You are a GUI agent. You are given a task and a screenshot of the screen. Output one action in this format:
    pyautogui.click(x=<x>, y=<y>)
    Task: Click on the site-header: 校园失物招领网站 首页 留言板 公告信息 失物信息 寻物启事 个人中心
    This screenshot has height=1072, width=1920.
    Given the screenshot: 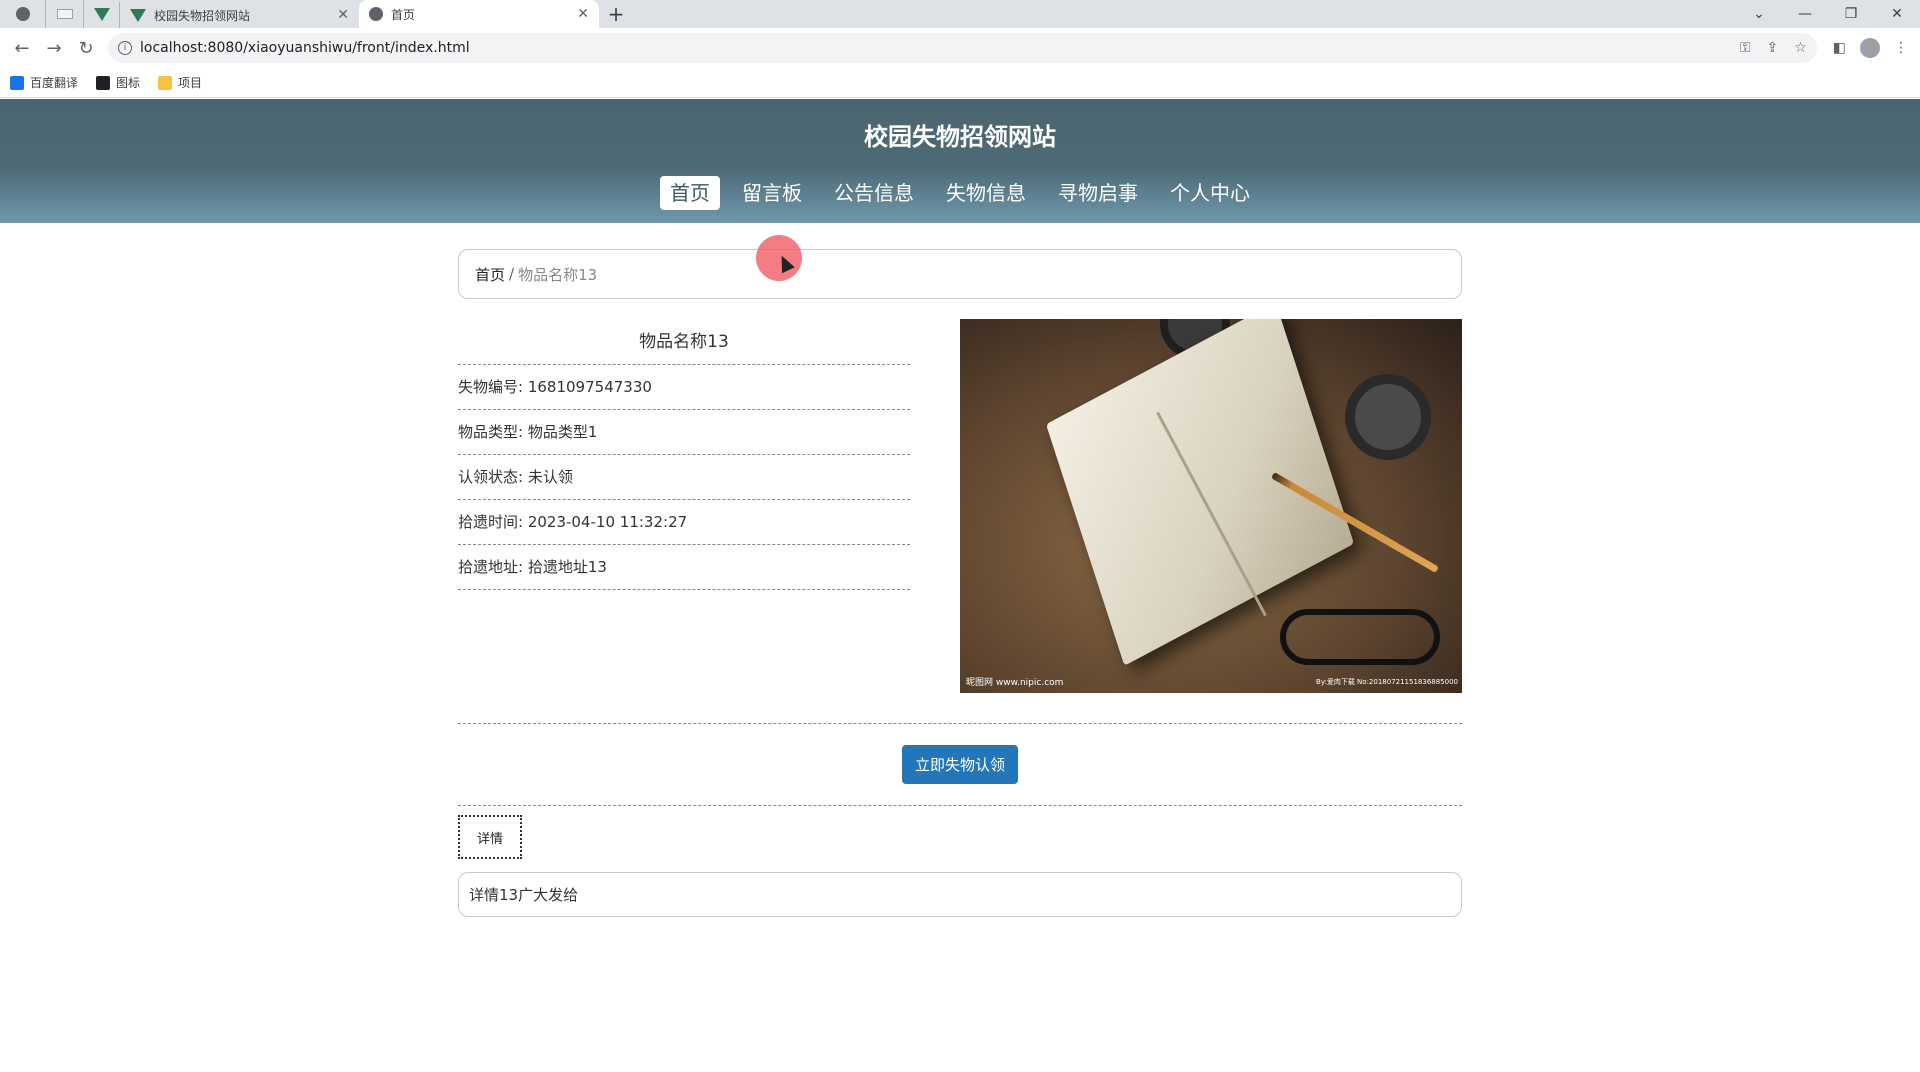 What is the action you would take?
    pyautogui.click(x=960, y=161)
    